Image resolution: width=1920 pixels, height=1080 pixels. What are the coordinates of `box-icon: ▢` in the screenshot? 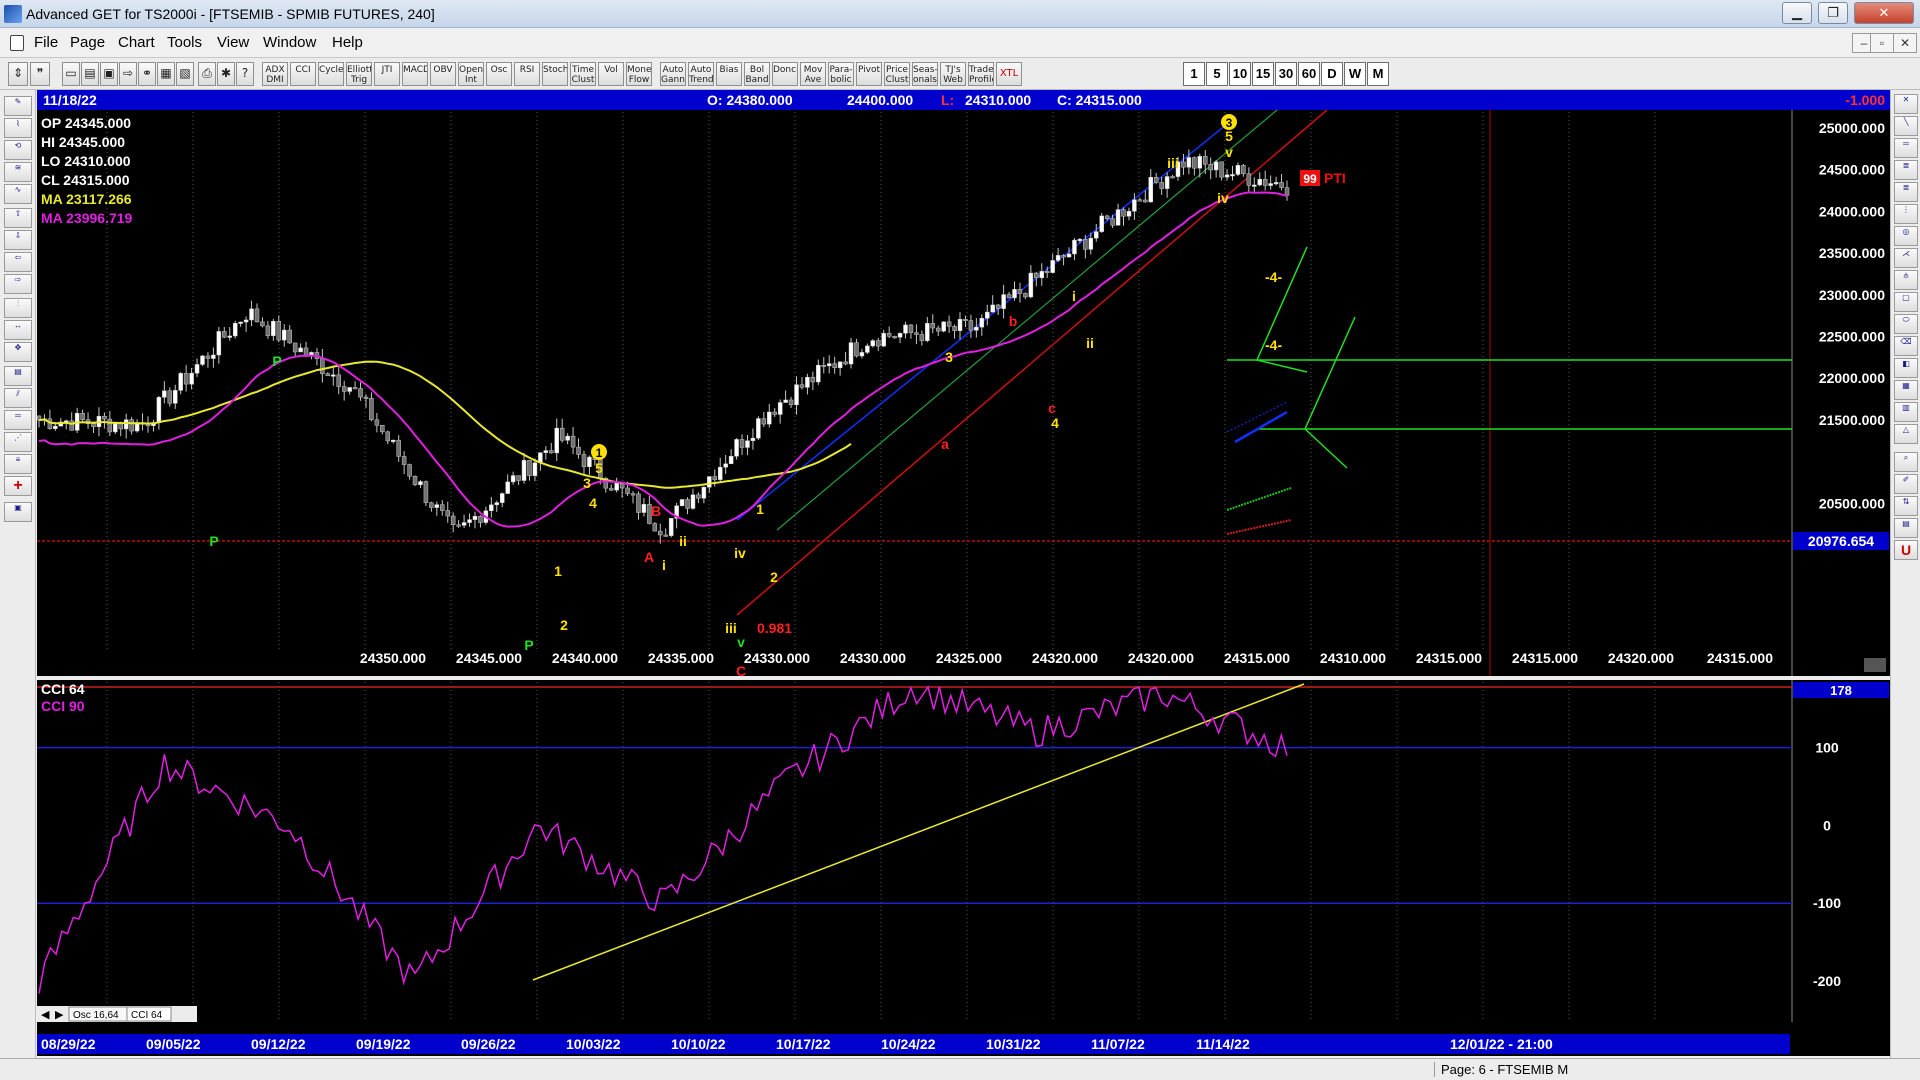 It's located at (1906, 302).